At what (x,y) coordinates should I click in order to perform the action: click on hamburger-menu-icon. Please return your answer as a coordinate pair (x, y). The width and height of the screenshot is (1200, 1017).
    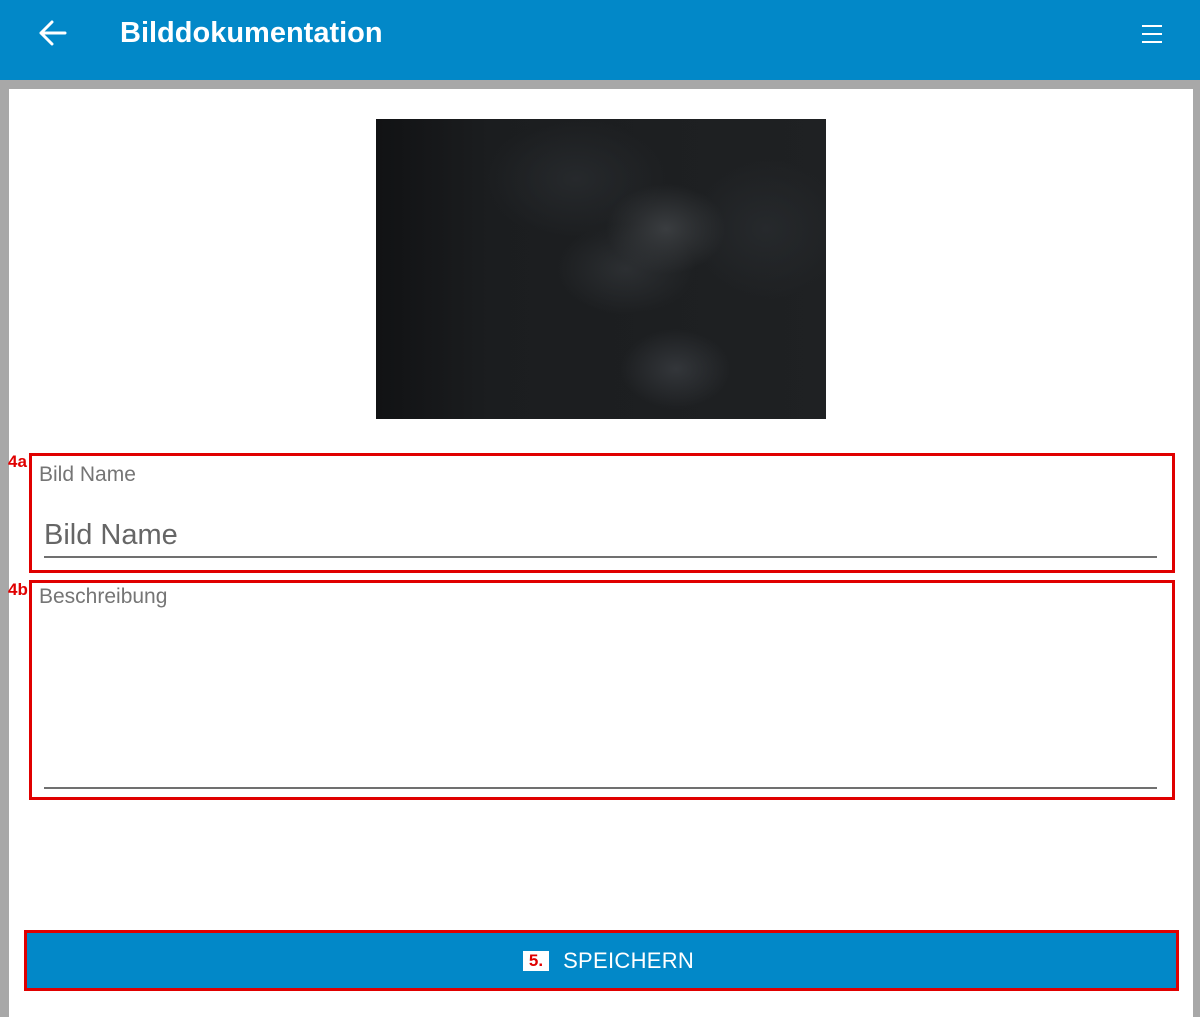
    Looking at the image, I should click on (1152, 34).